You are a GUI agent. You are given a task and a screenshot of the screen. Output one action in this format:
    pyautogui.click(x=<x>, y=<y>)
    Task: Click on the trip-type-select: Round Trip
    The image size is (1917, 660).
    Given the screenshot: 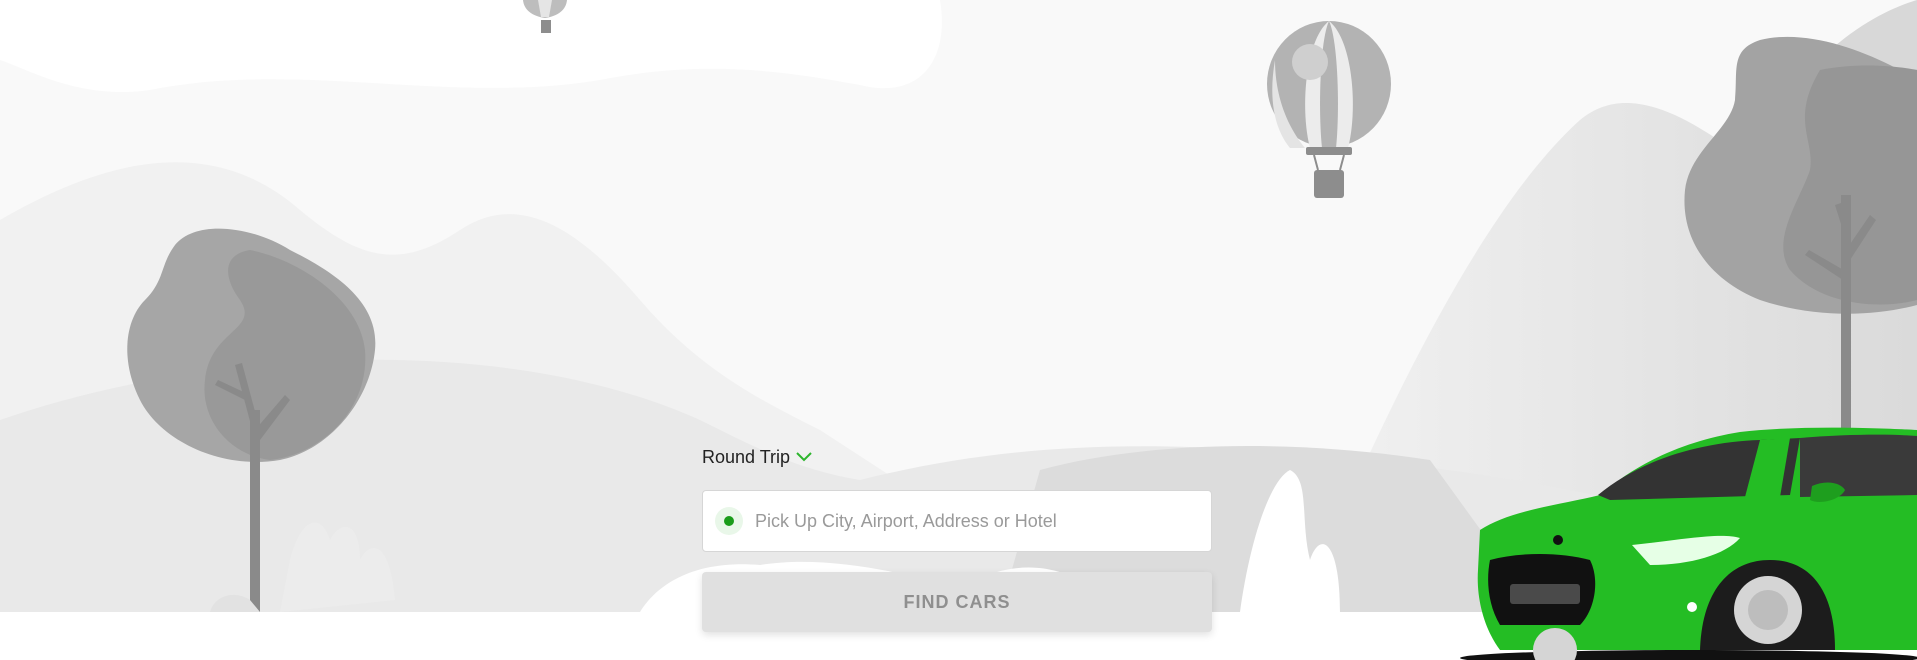 What is the action you would take?
    pyautogui.click(x=757, y=457)
    